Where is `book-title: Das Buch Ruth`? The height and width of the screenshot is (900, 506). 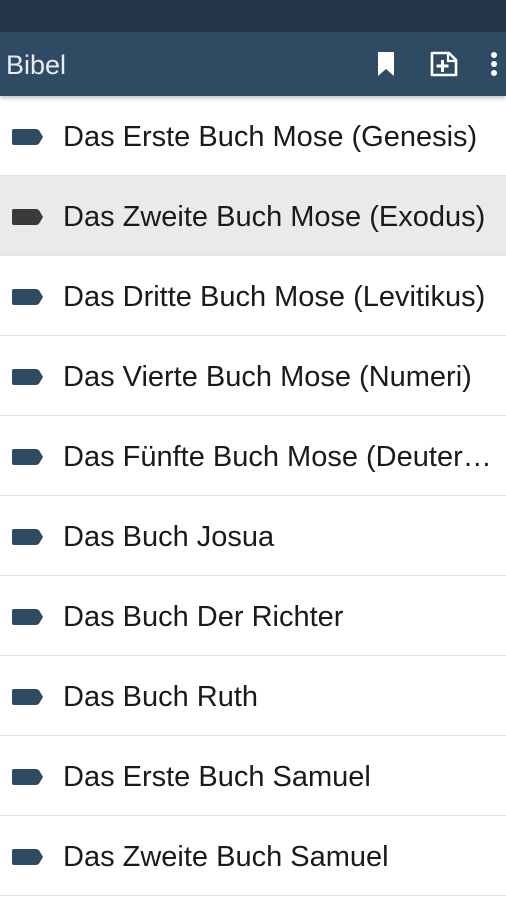 book-title: Das Buch Ruth is located at coordinates (161, 697).